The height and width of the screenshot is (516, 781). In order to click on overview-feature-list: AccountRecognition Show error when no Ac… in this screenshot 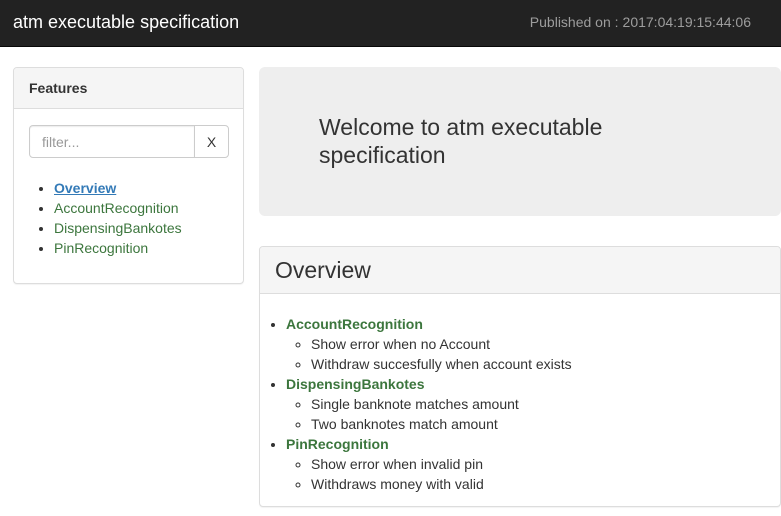, I will do `click(423, 404)`.